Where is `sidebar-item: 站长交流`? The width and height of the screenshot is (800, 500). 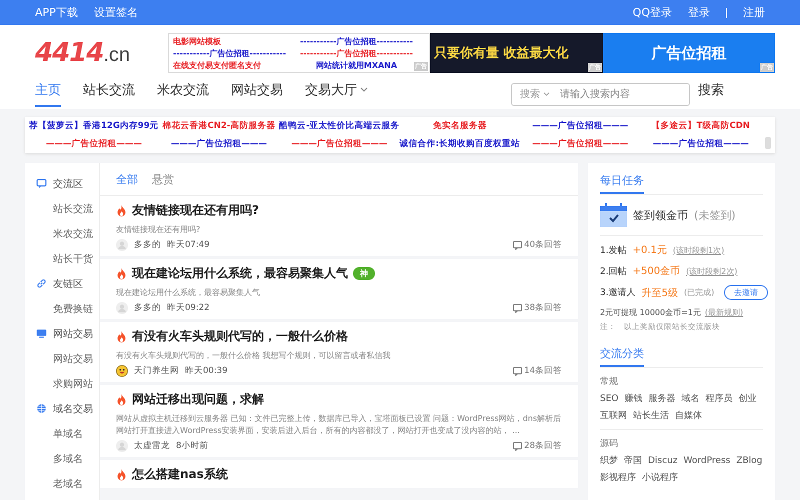
sidebar-item: 站长交流 is located at coordinates (62, 208).